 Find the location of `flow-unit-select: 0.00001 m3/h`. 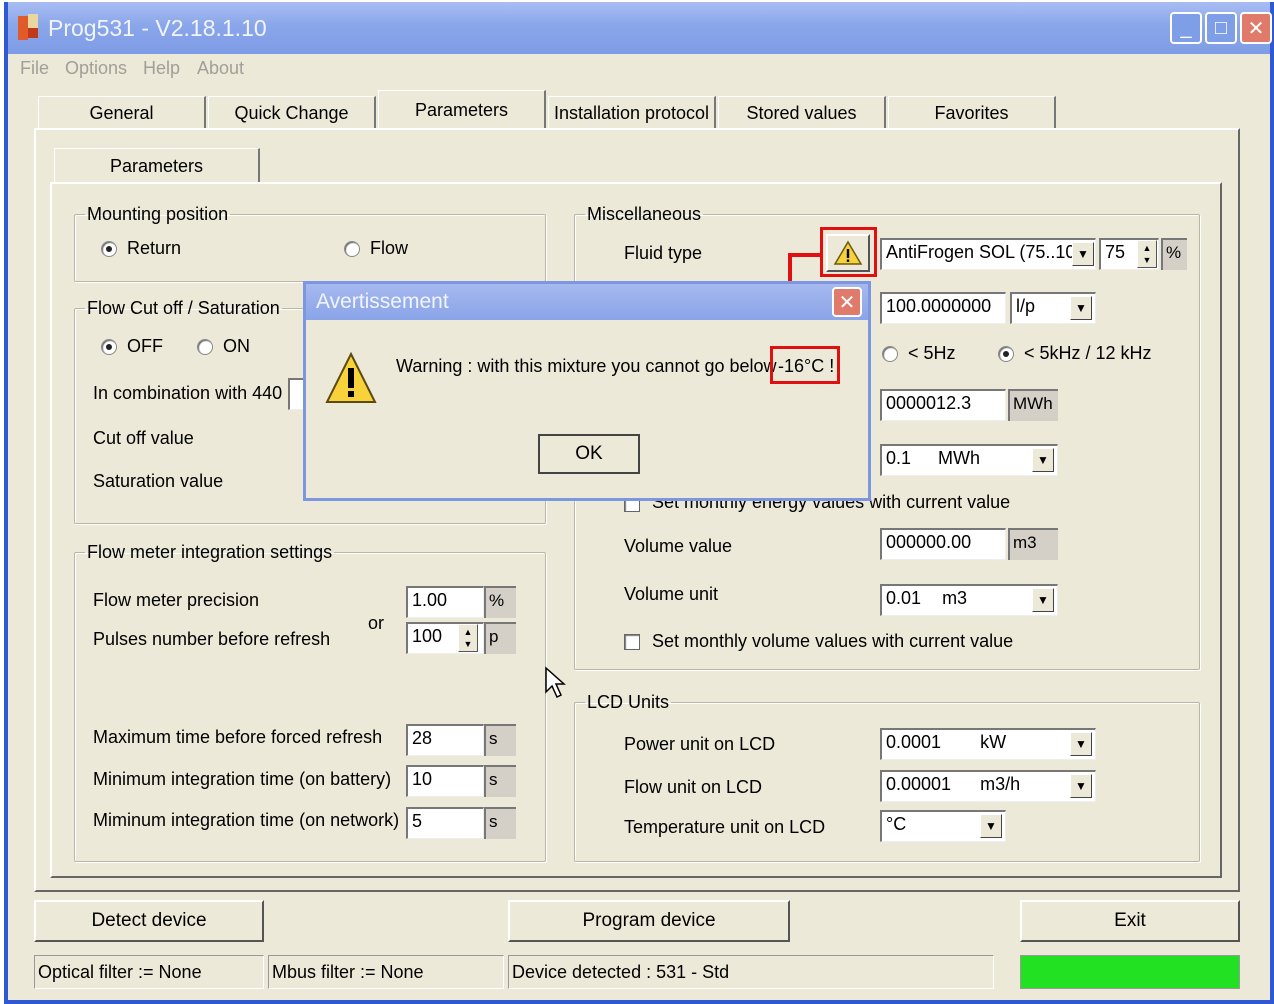

flow-unit-select: 0.00001 m3/h is located at coordinates (988, 786).